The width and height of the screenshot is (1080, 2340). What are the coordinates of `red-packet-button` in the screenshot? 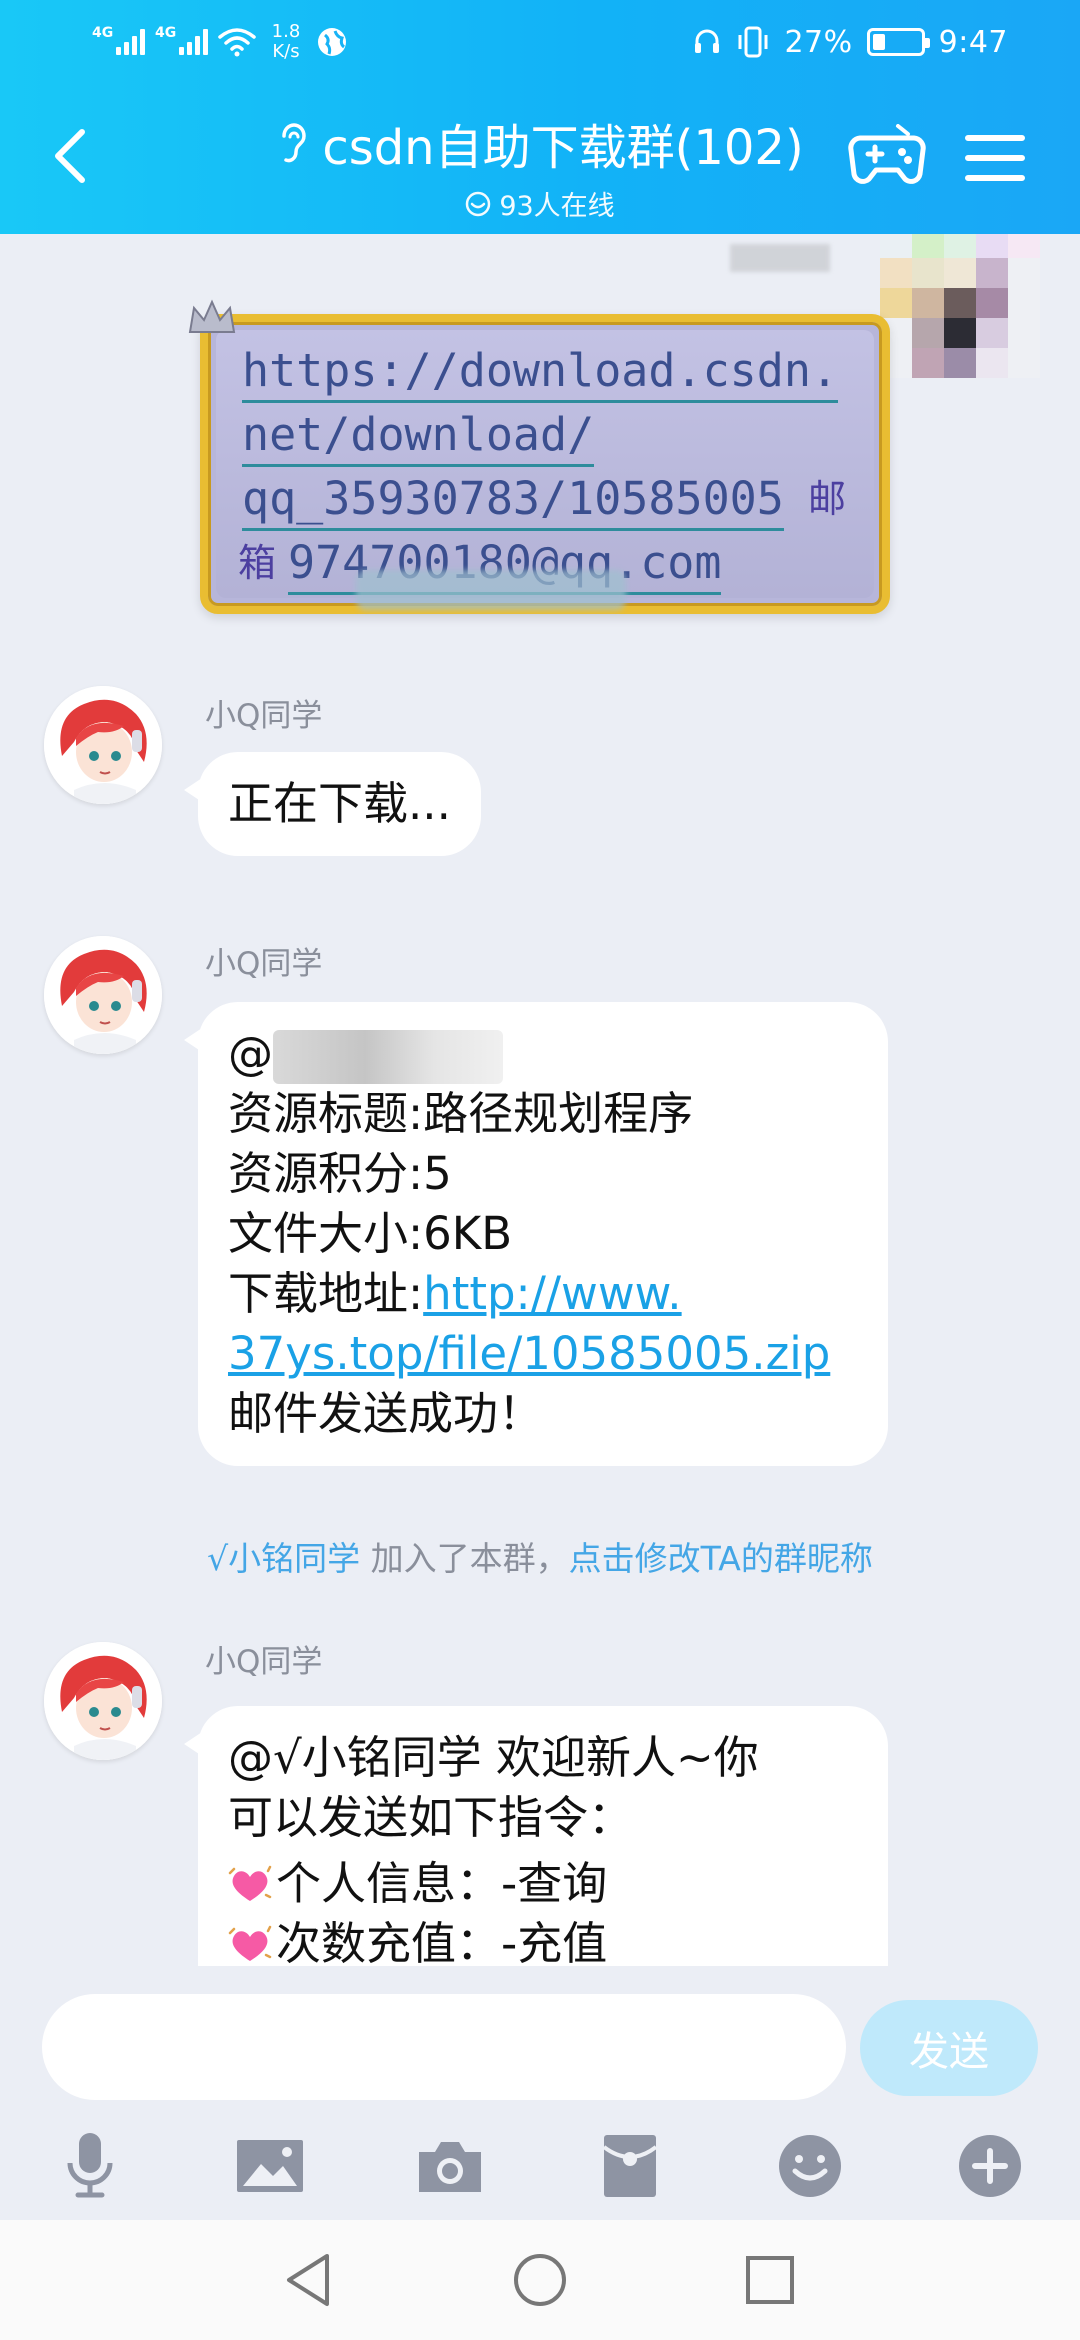 It's located at (630, 2166).